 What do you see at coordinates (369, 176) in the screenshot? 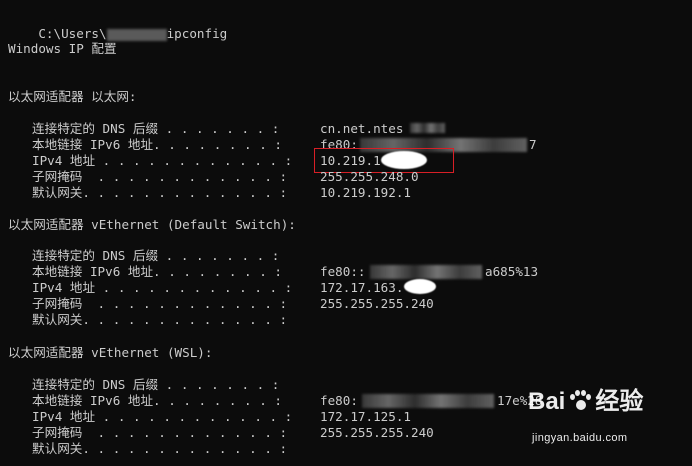
I see `row-value: 255.255.248.0` at bounding box center [369, 176].